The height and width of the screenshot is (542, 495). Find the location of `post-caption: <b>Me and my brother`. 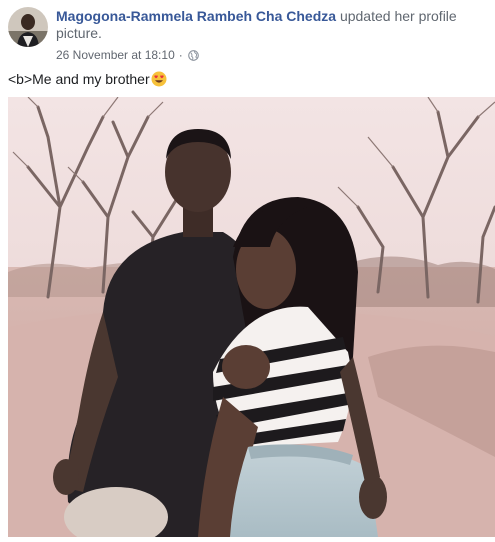

post-caption: <b>Me and my brother is located at coordinates (87, 79).